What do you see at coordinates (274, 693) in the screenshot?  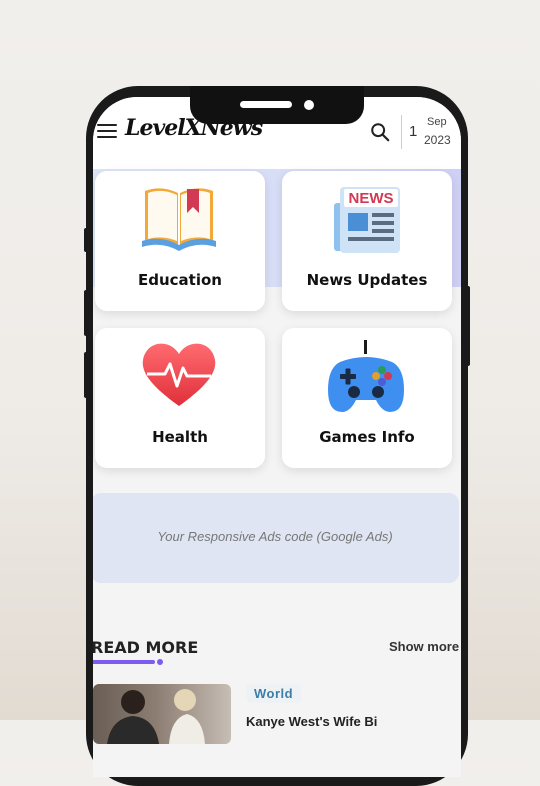 I see `article-category-tag: World` at bounding box center [274, 693].